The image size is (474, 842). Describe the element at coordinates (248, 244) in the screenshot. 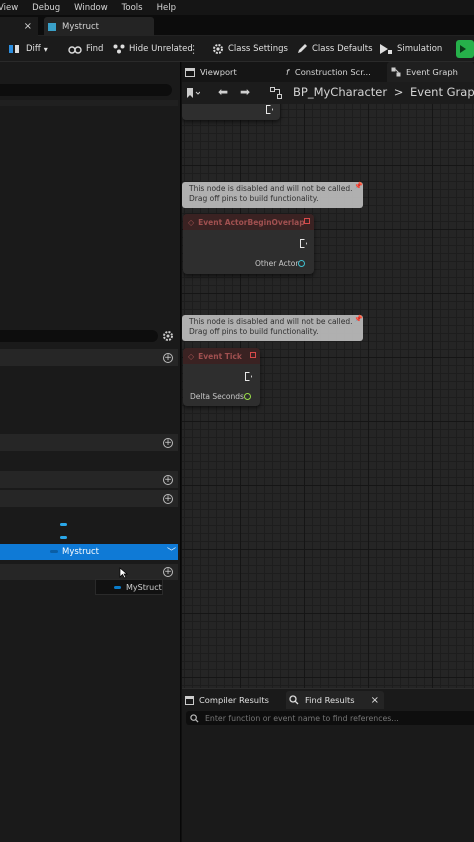

I see `event-actor-begin-overlap-node: ◇ Event ActorBeginOverlap Other Actor` at that location.